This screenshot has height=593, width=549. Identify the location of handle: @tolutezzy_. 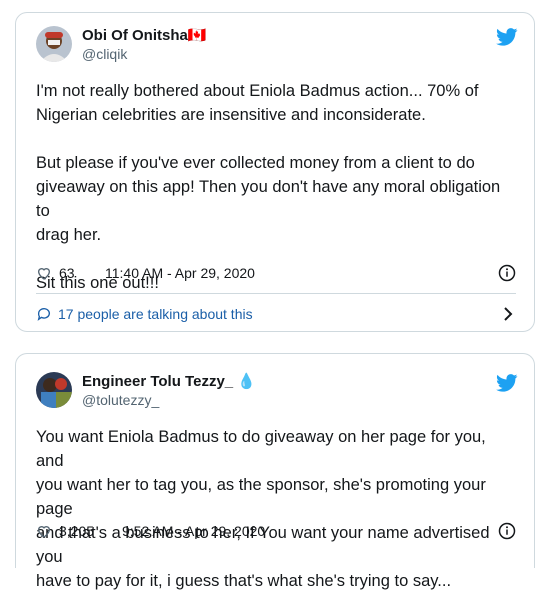
(169, 400).